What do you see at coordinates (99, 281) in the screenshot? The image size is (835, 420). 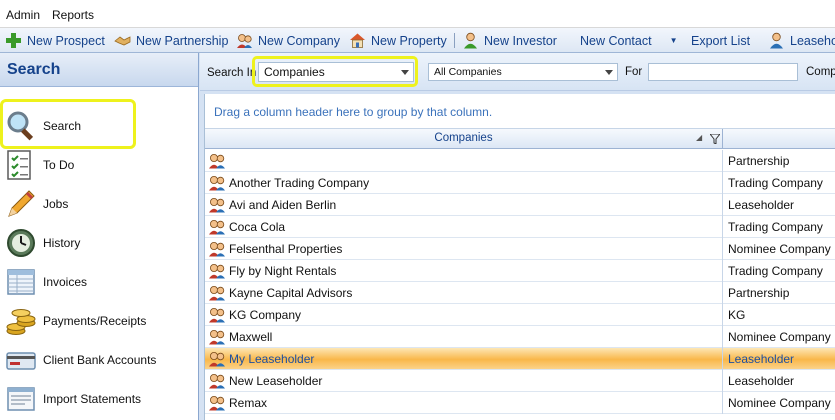 I see `sidebar-item-invoices: Invoices` at bounding box center [99, 281].